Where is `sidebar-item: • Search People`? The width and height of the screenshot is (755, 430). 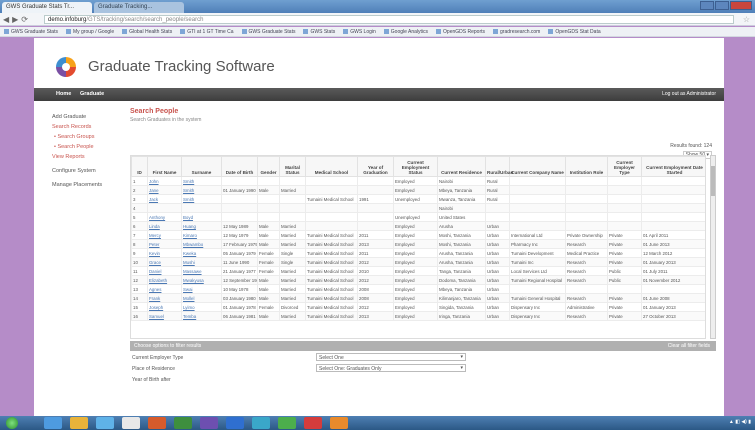
sidebar-item: • Search People is located at coordinates (89, 147).